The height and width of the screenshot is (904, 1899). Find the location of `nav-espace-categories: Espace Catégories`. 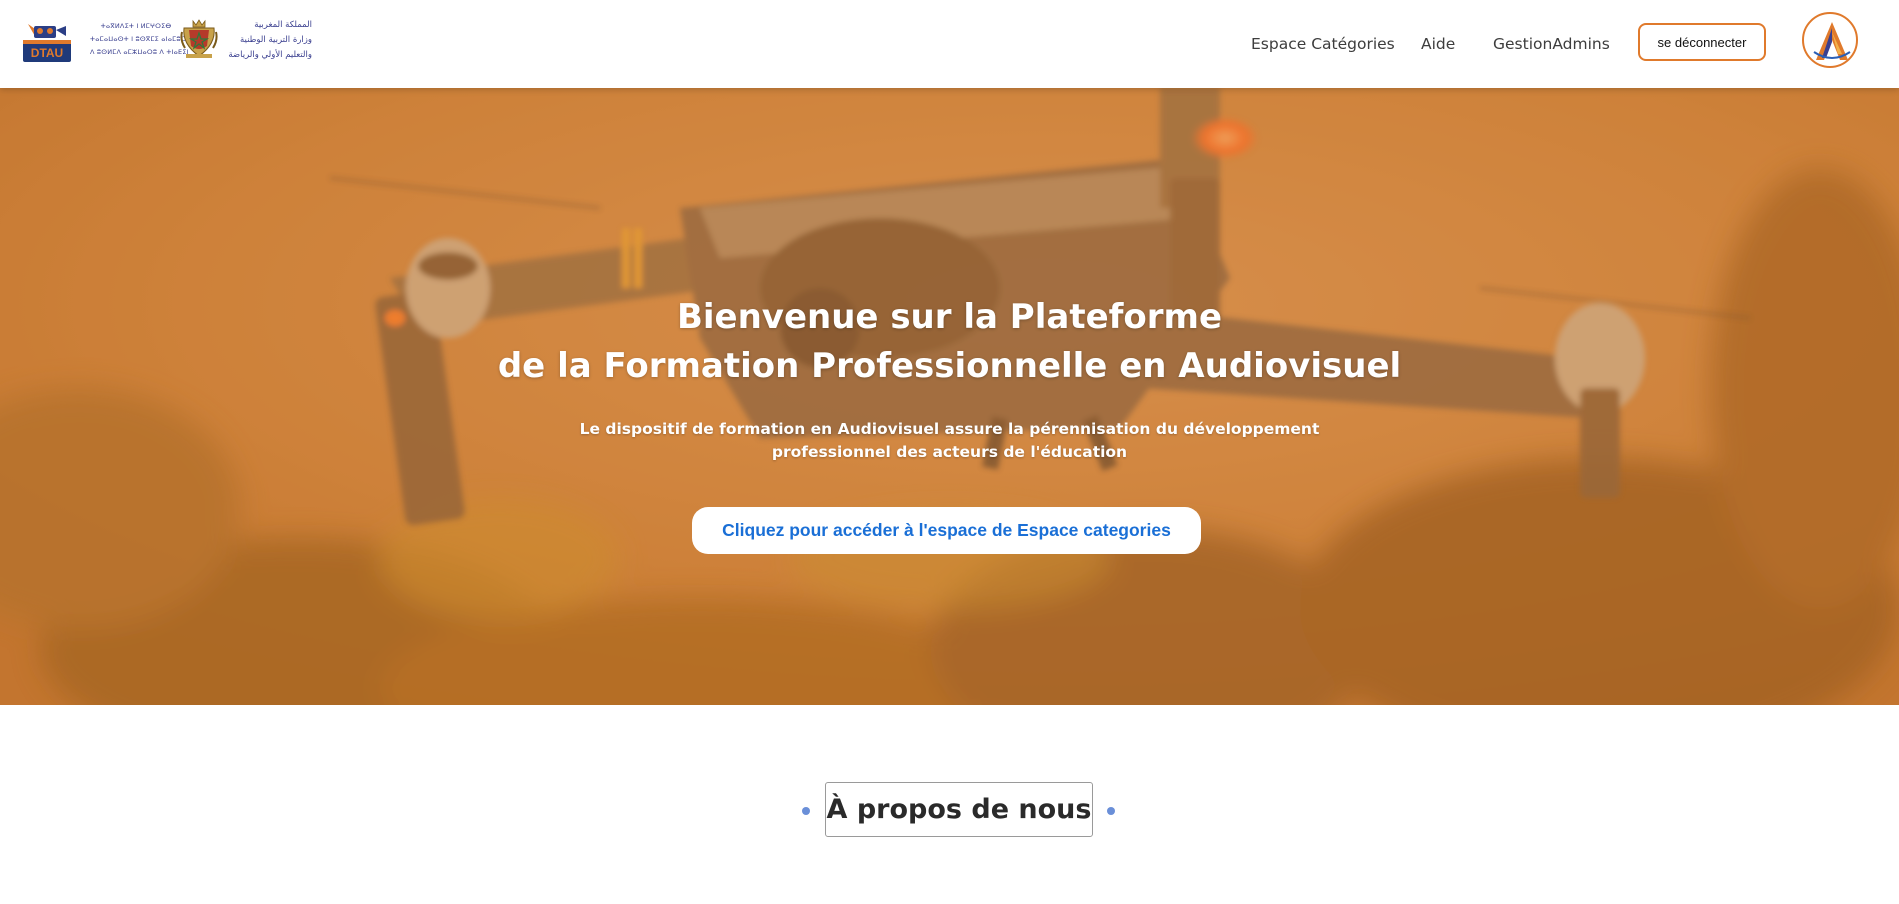

nav-espace-categories: Espace Catégories is located at coordinates (1323, 44).